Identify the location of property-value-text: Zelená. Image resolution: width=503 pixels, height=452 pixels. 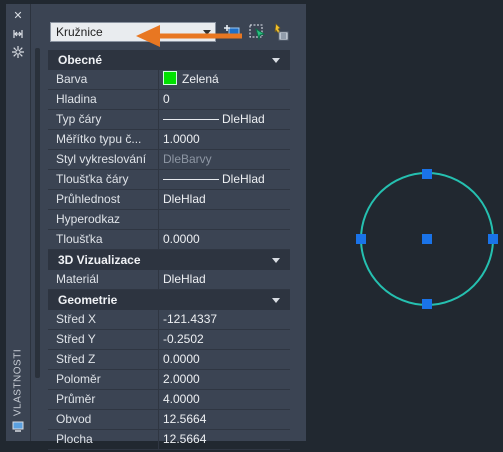
(200, 79).